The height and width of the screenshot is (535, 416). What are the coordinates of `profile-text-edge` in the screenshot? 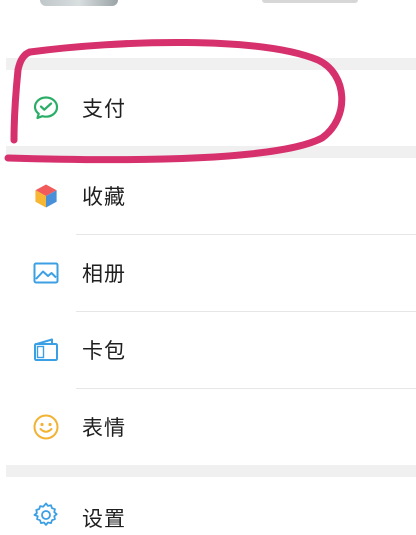 It's located at (310, 1).